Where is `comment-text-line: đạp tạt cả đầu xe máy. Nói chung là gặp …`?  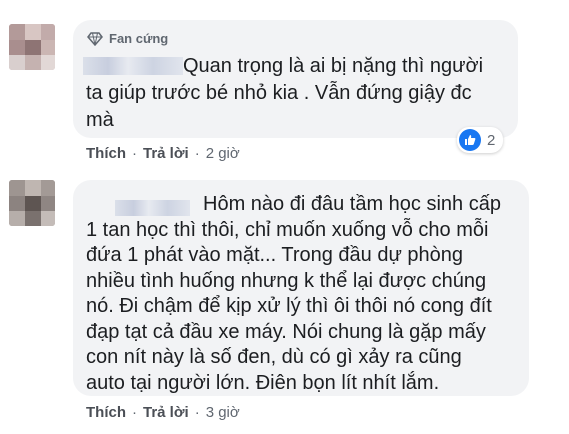
comment-text-line: đạp tạt cả đầu xe máy. Nói chung là gặp … is located at coordinates (286, 331).